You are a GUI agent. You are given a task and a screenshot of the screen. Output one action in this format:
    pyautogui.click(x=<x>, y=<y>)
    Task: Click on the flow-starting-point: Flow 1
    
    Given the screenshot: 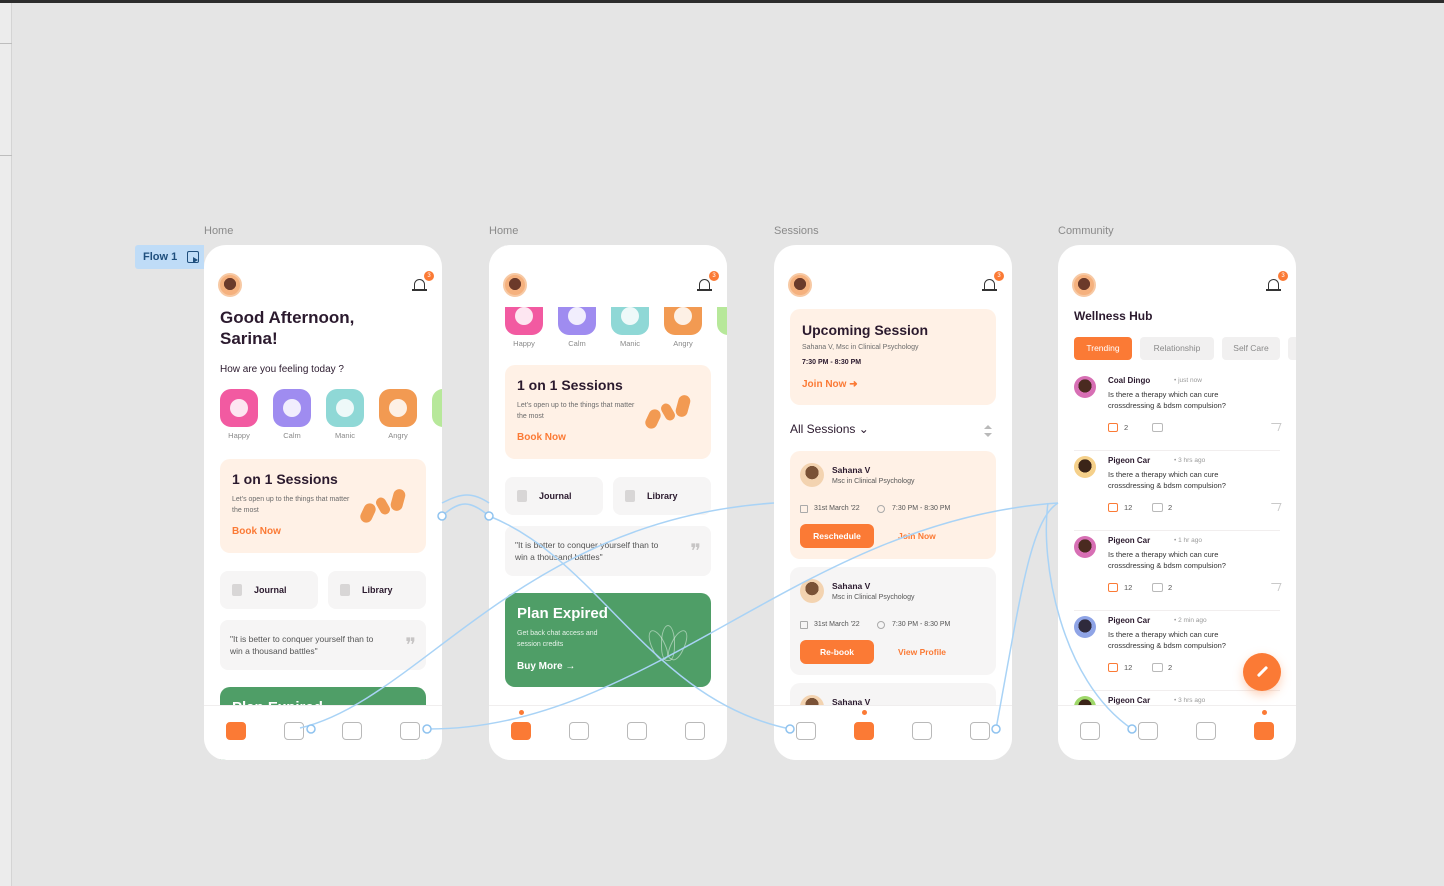 What is the action you would take?
    pyautogui.click(x=169, y=257)
    